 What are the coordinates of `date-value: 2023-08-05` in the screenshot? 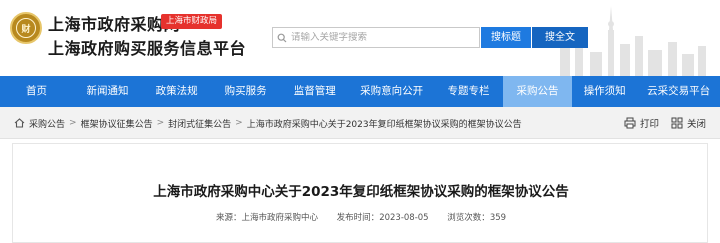 It's located at (404, 218).